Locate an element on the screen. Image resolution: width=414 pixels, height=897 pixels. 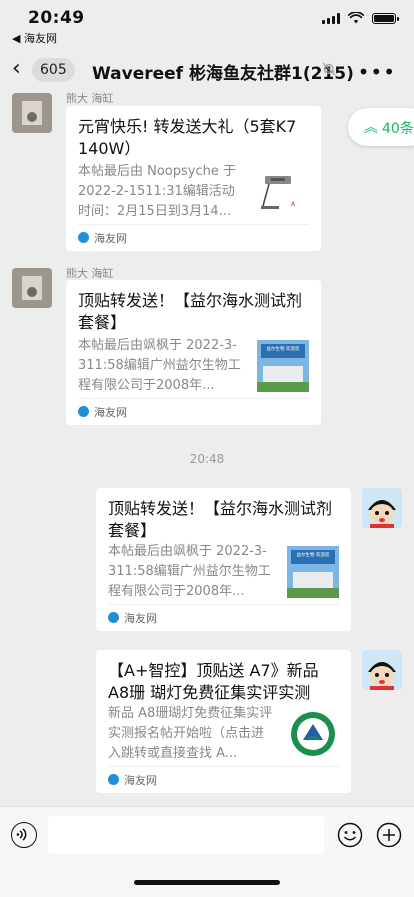
status-time: 20:49 is located at coordinates (56, 18).